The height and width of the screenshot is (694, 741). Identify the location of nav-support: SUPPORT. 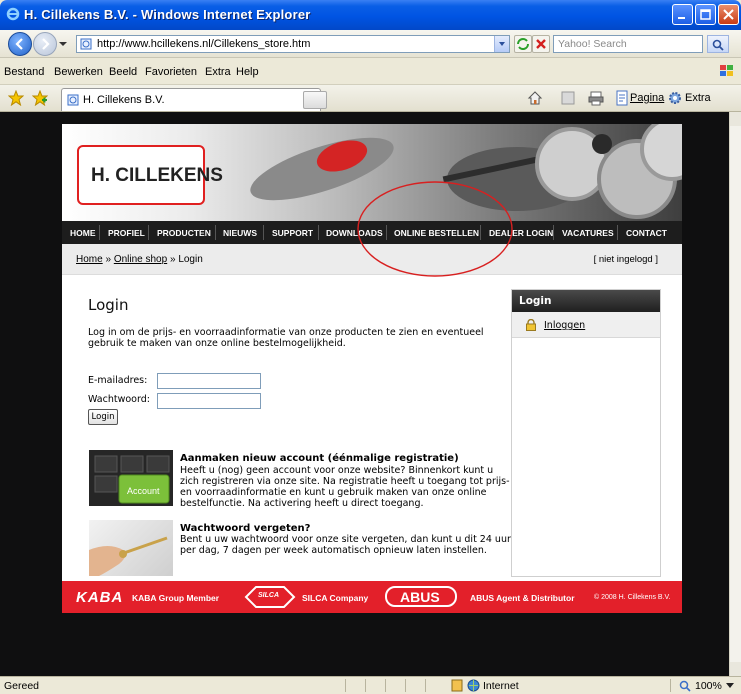
(292, 233).